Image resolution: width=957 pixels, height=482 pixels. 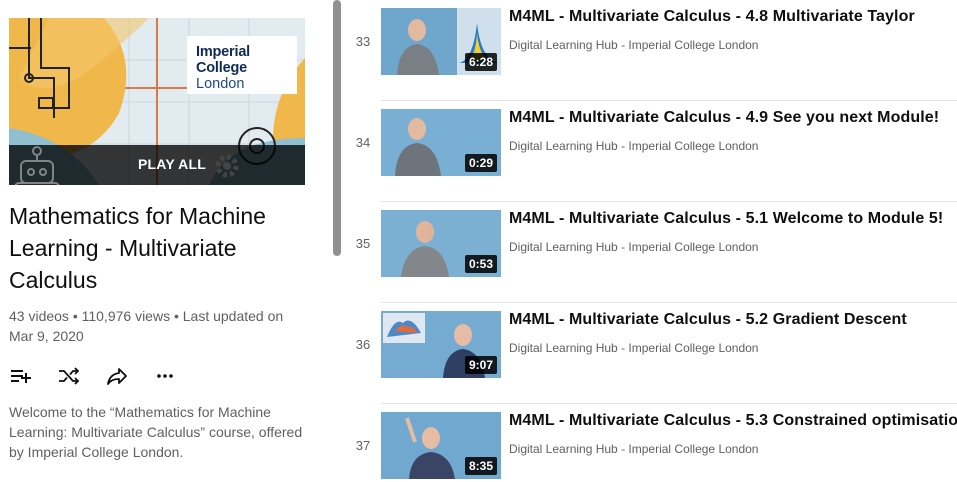 I want to click on duration-badge: 9:07, so click(x=480, y=365).